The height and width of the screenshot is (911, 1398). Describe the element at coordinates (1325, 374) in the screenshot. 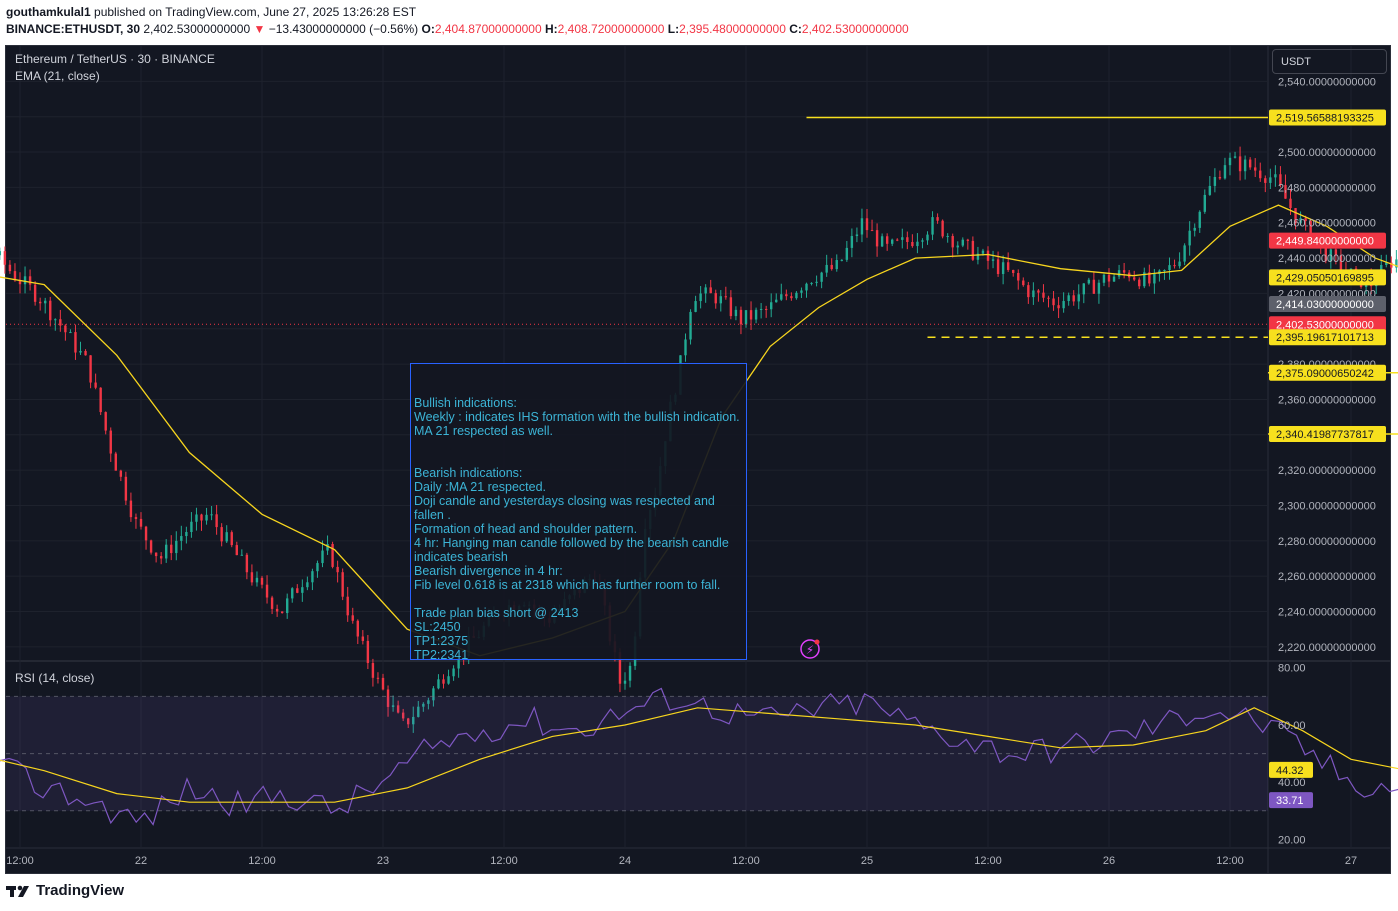

I see `price-label: 2,375.09000650242` at that location.